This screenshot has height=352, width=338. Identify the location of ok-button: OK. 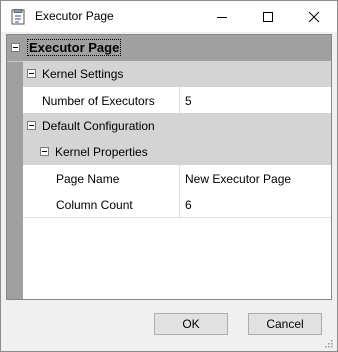
(191, 324).